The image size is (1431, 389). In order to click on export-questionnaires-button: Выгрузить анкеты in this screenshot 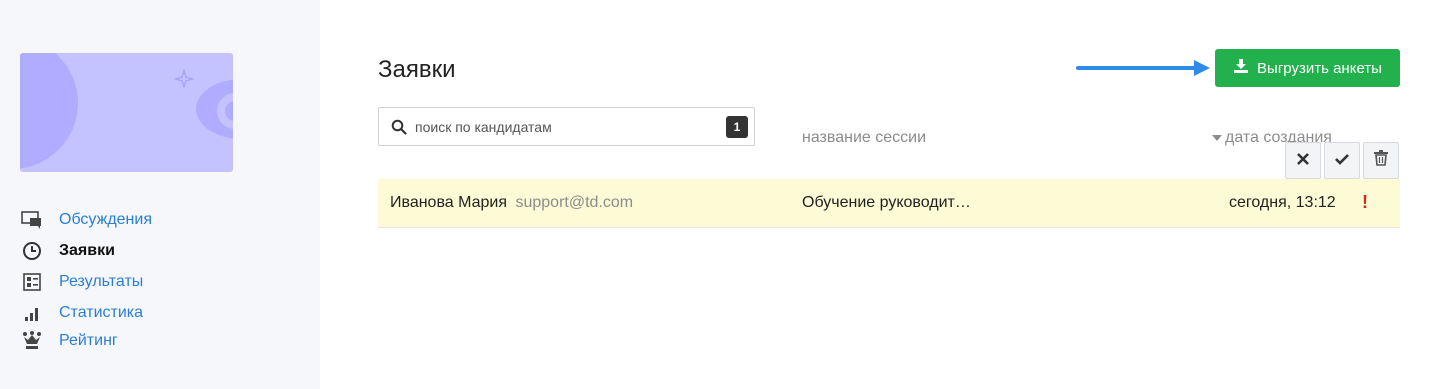, I will do `click(1307, 68)`.